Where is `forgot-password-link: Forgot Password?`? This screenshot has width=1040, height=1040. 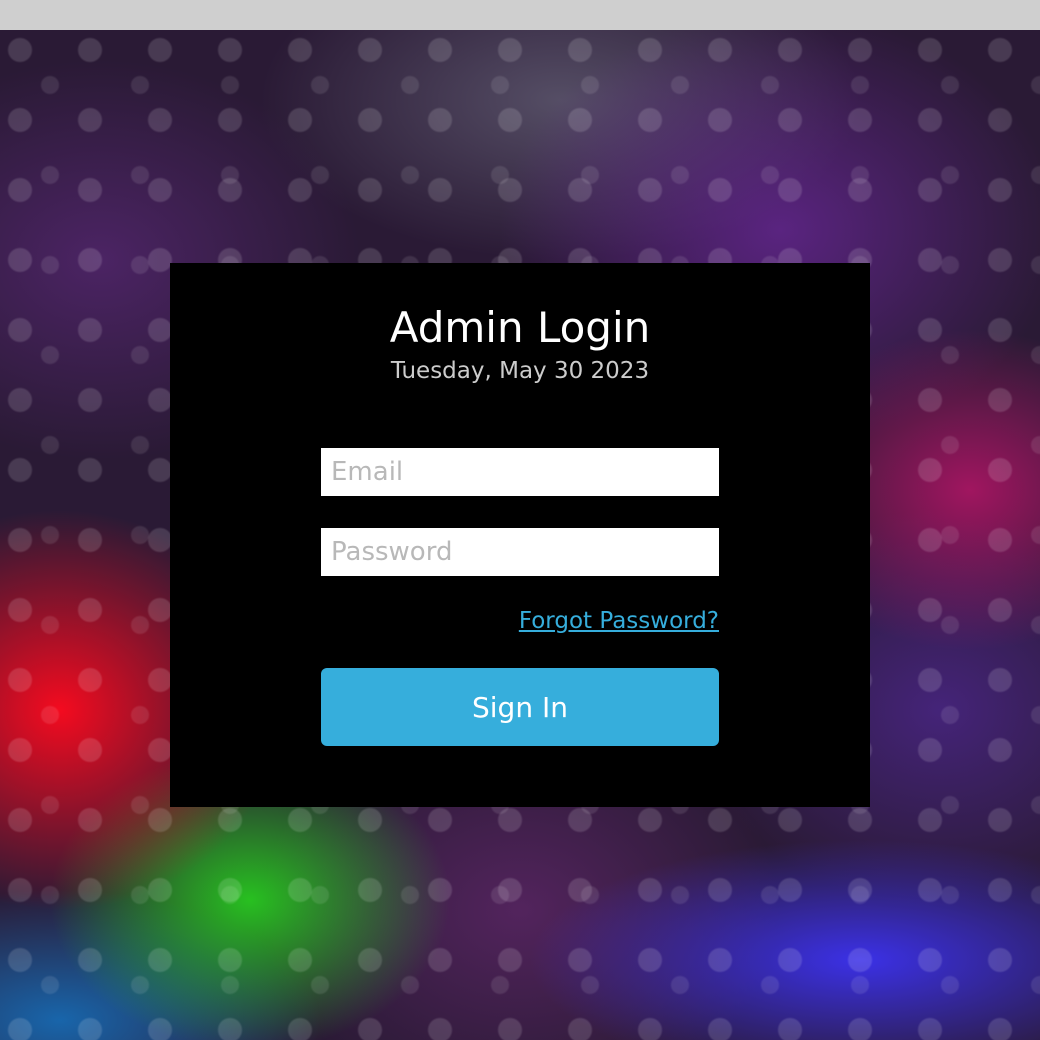 forgot-password-link: Forgot Password? is located at coordinates (520, 621).